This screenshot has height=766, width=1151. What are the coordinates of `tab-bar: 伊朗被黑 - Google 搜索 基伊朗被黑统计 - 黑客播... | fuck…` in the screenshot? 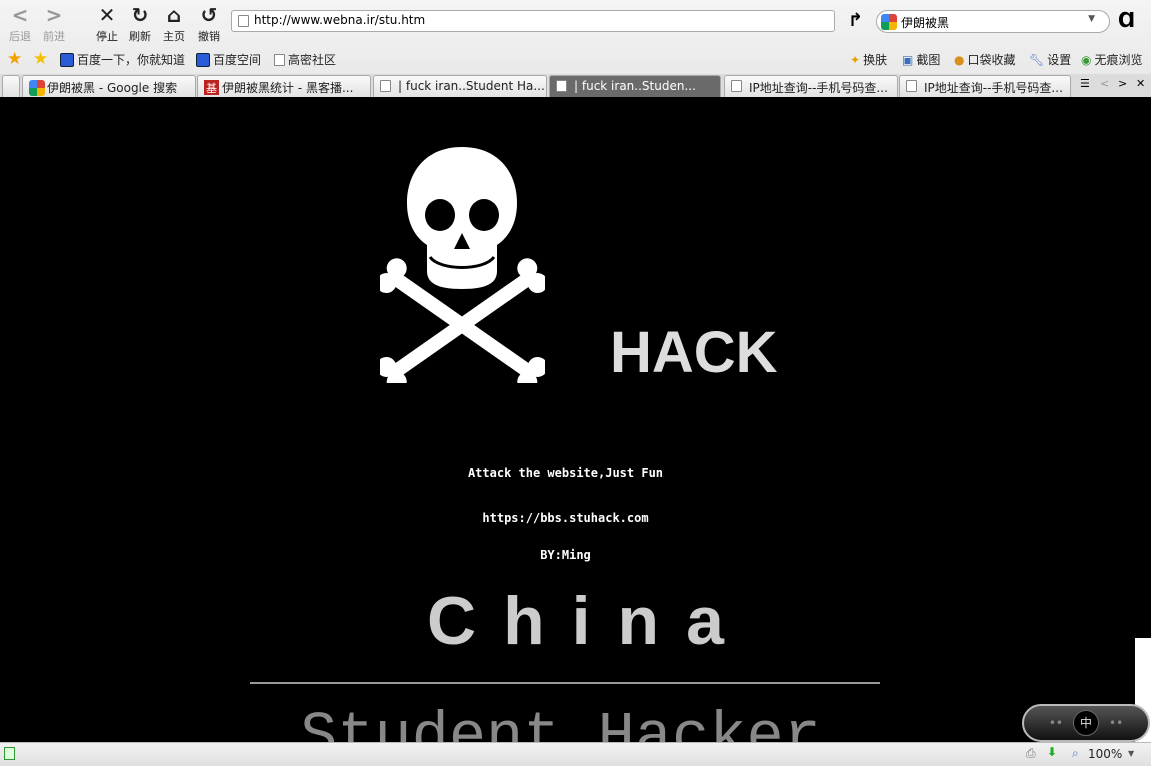 It's located at (575, 85).